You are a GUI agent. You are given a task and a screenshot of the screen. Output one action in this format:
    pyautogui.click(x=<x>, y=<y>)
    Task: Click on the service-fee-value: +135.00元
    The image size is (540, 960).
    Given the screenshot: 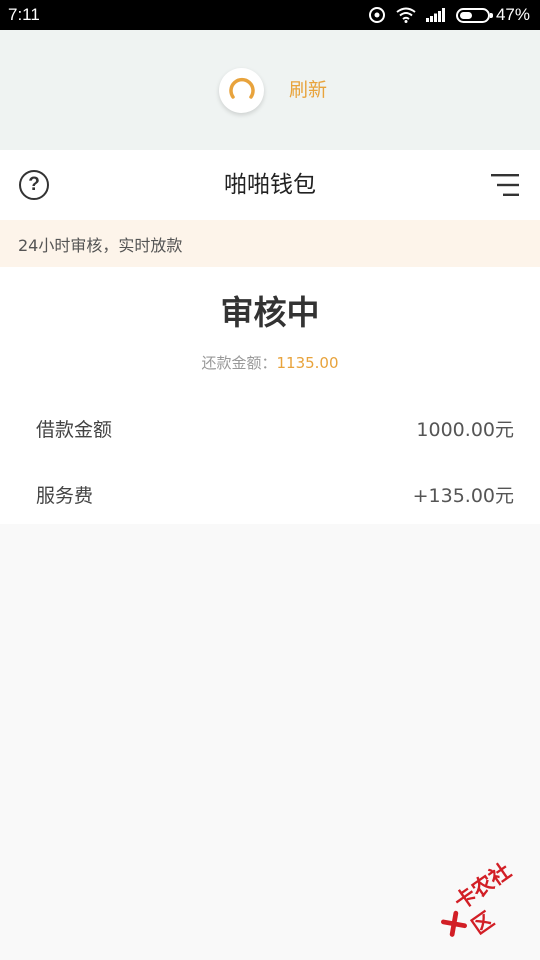 What is the action you would take?
    pyautogui.click(x=463, y=495)
    